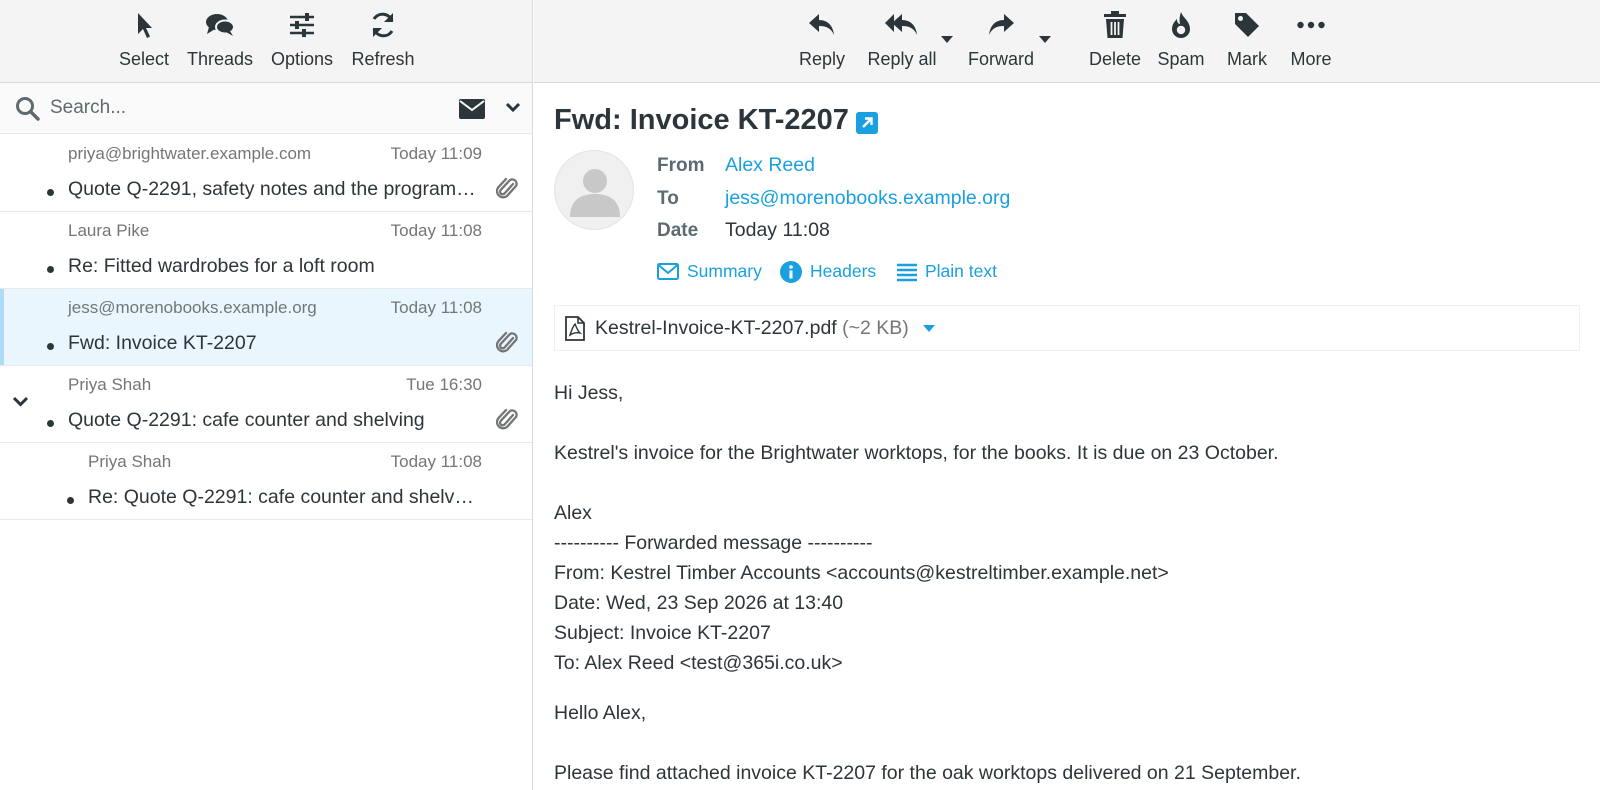 Image resolution: width=1600 pixels, height=790 pixels. What do you see at coordinates (1181, 25) in the screenshot?
I see `fire-icon` at bounding box center [1181, 25].